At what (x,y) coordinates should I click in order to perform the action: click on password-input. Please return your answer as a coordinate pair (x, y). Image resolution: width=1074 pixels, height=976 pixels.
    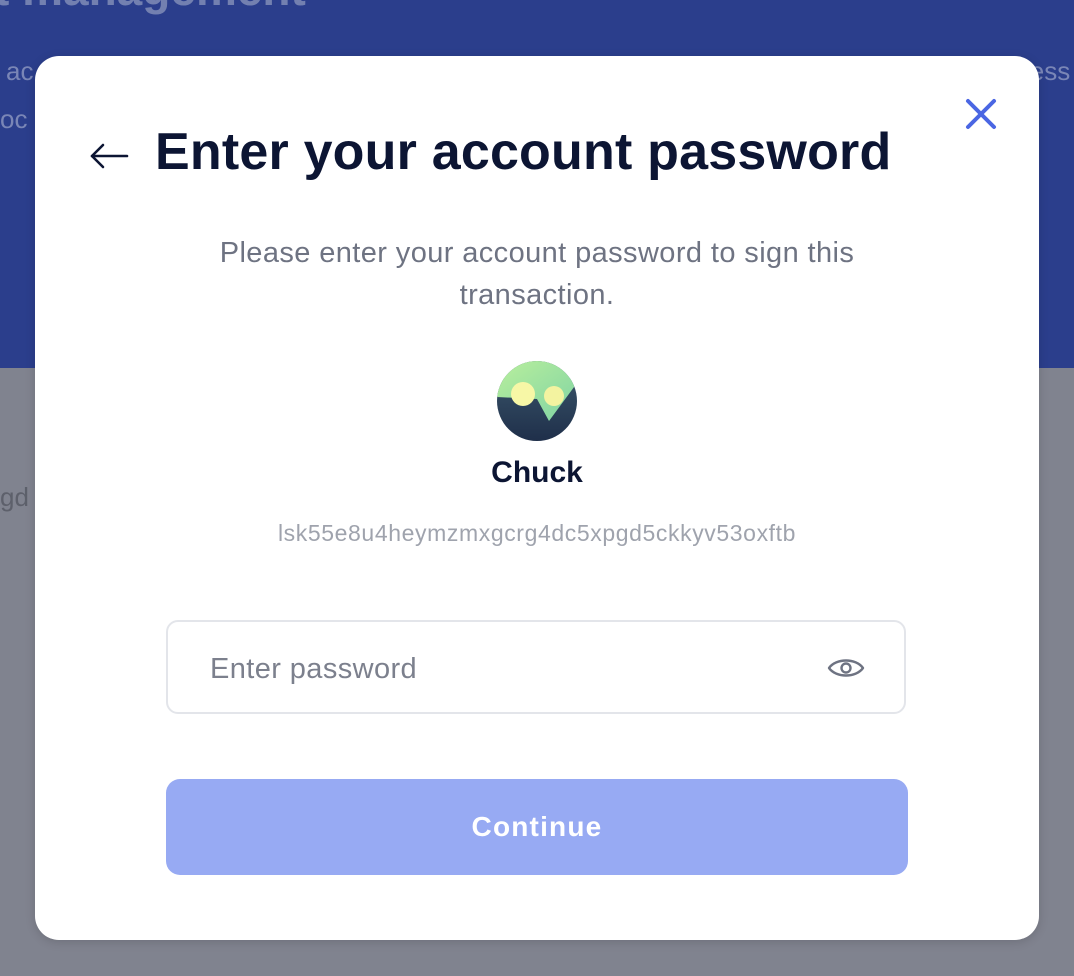
    Looking at the image, I should click on (510, 669).